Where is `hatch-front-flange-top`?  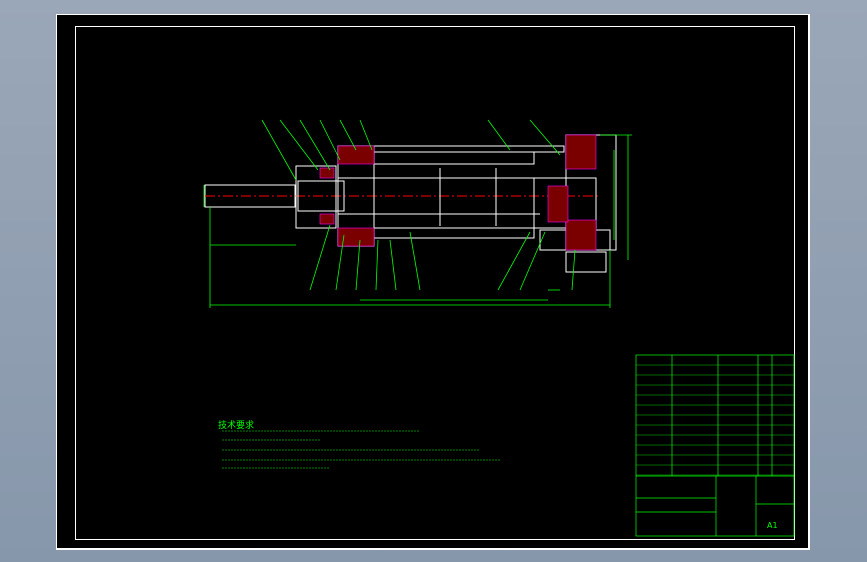
hatch-front-flange-top is located at coordinates (356, 155).